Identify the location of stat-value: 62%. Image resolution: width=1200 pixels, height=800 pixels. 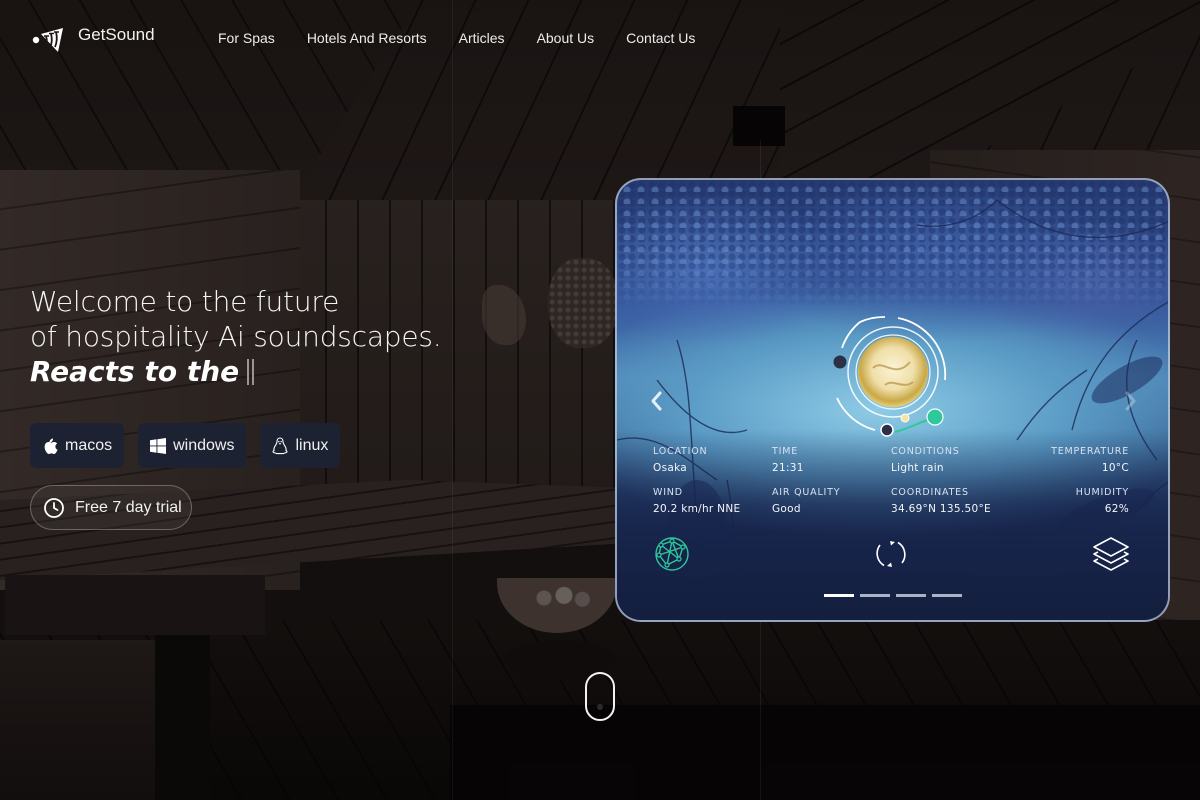
(1116, 509).